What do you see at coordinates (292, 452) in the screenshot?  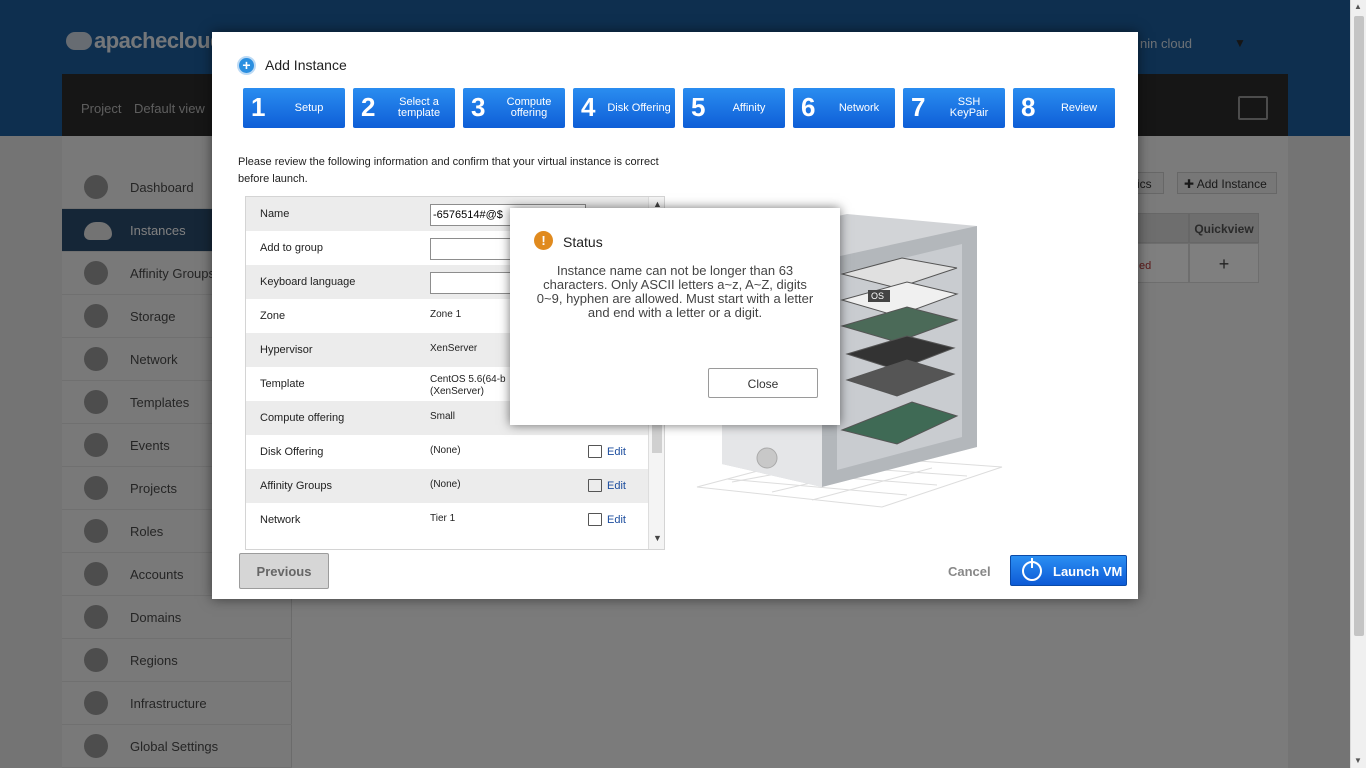 I see `review-key: Disk Offering` at bounding box center [292, 452].